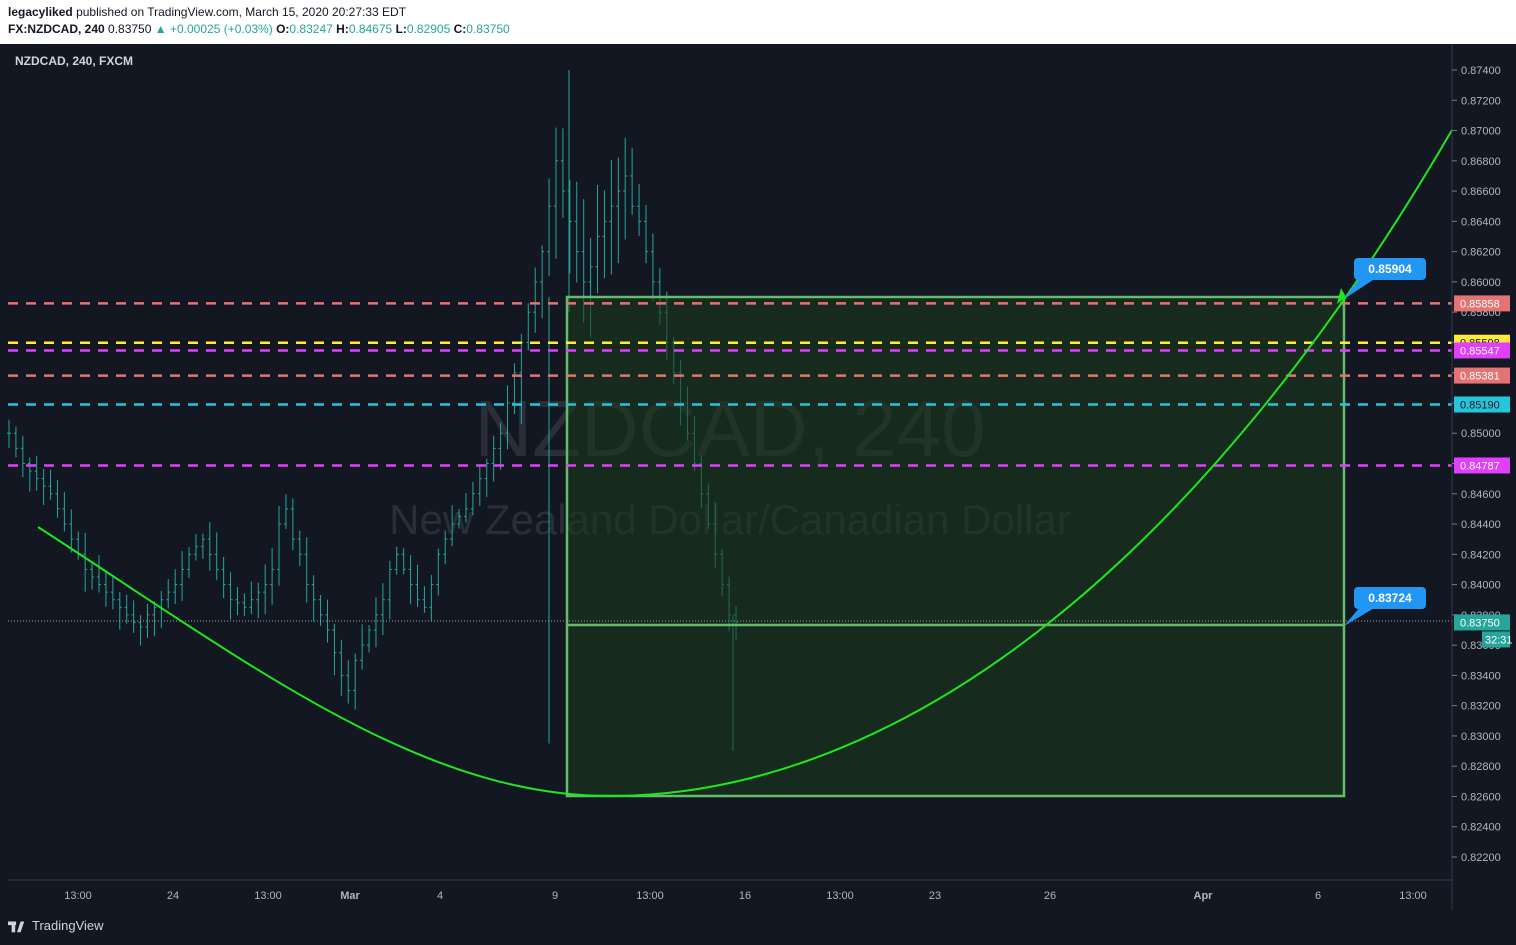  Describe the element at coordinates (1481, 707) in the screenshot. I see `price-tick-label: 0.83200` at that location.